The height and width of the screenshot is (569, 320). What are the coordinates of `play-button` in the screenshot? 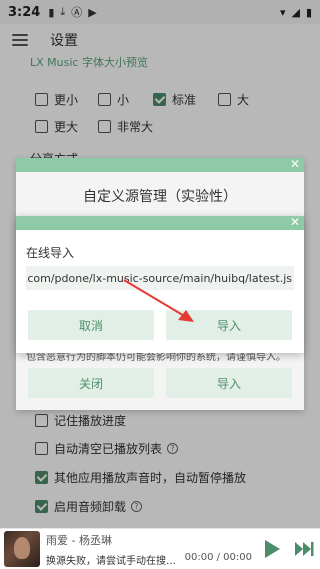 It's located at (272, 549).